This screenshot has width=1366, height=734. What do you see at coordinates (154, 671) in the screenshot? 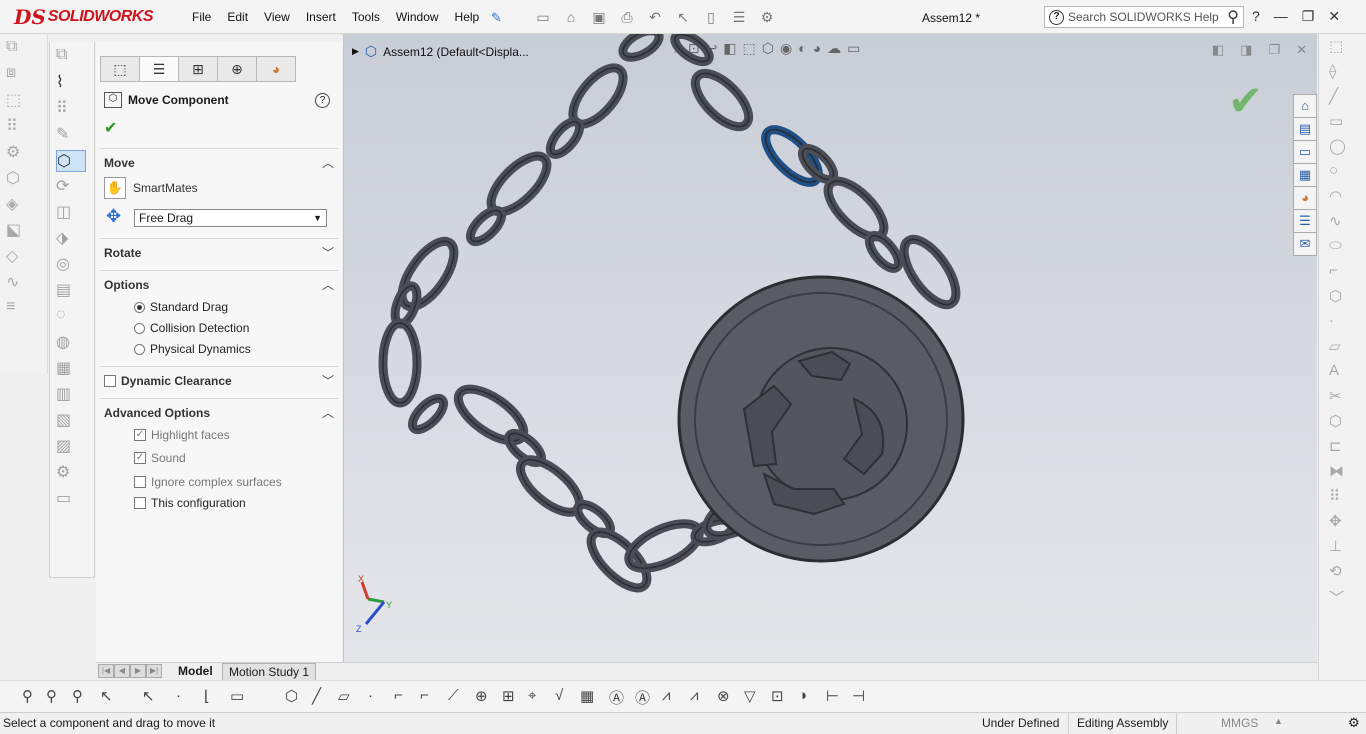
I see `last-tab-icon: ▶|` at bounding box center [154, 671].